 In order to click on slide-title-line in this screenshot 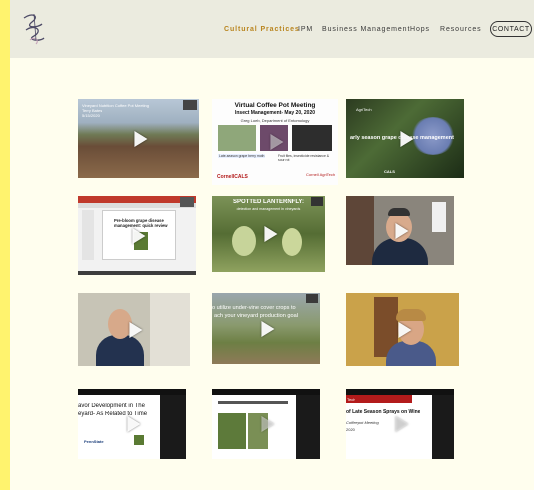, I will do `click(253, 402)`.